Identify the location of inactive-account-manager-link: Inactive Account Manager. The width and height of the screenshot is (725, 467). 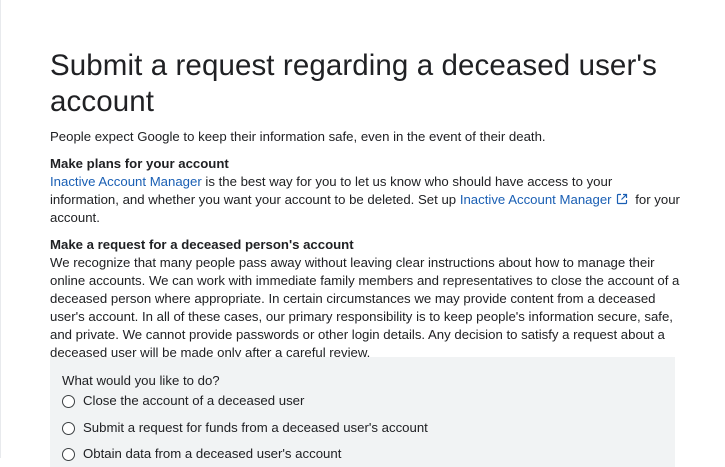
(126, 181).